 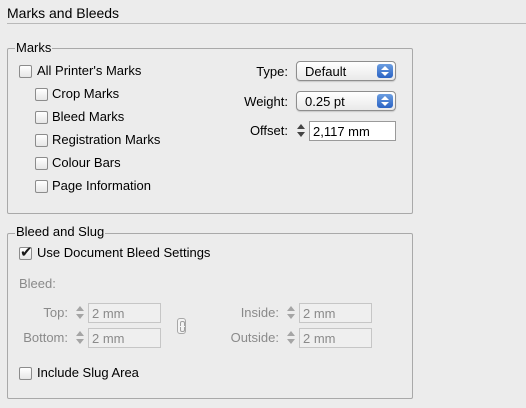 I want to click on bleed-slug-group-label: Bleed and Slug, so click(x=60, y=231).